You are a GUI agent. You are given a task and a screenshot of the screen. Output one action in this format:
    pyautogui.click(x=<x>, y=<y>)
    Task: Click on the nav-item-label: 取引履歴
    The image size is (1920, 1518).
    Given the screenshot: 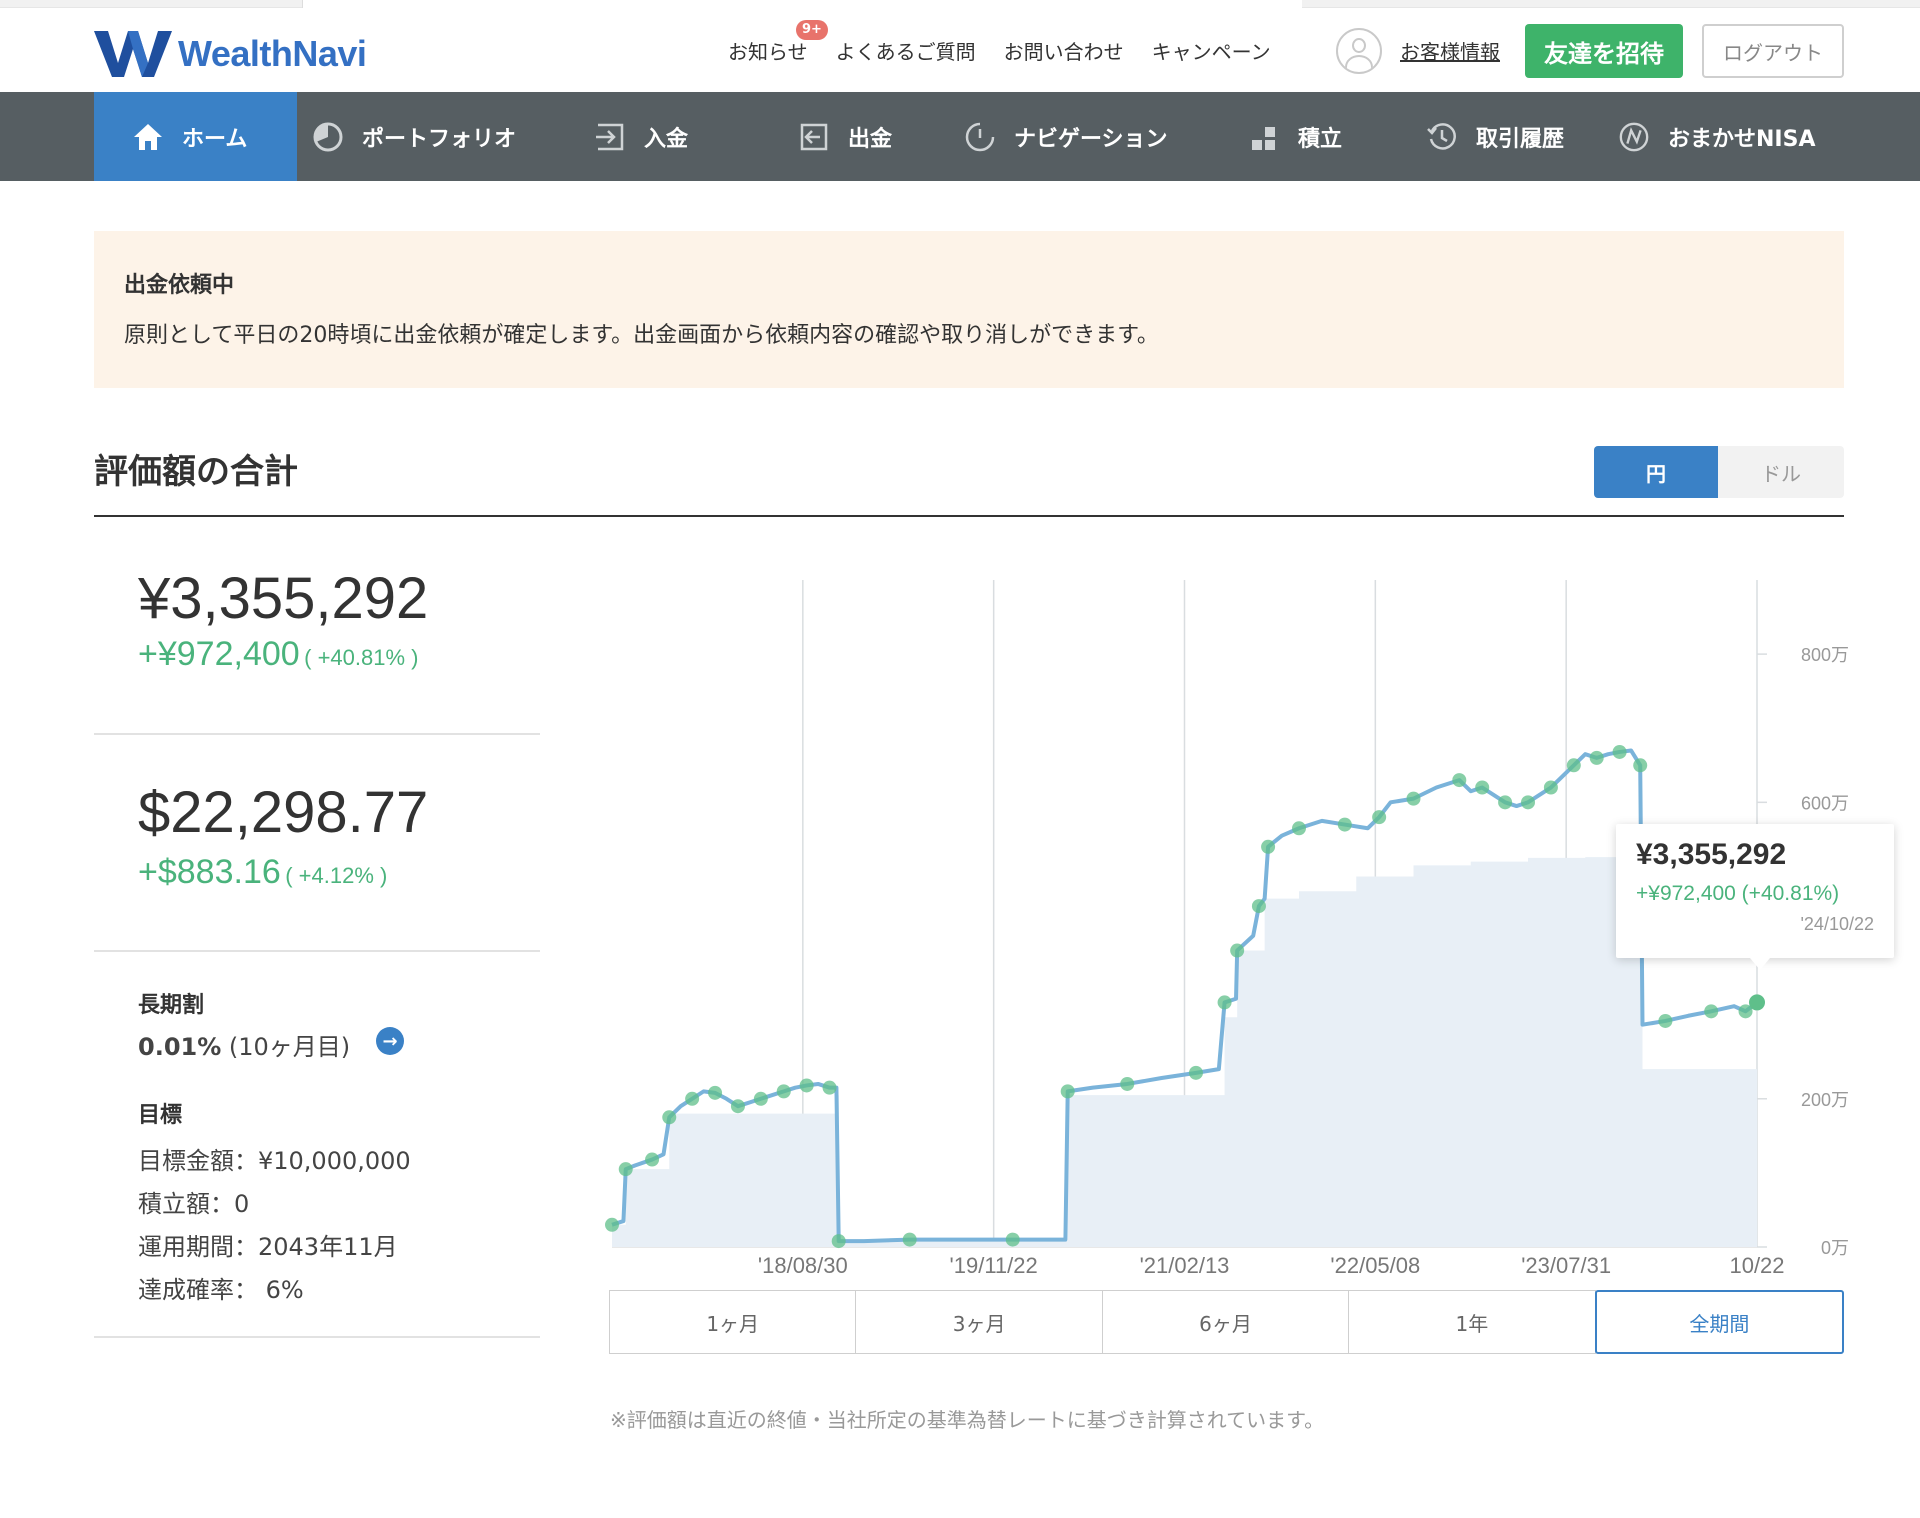 What is the action you would take?
    pyautogui.click(x=1520, y=139)
    